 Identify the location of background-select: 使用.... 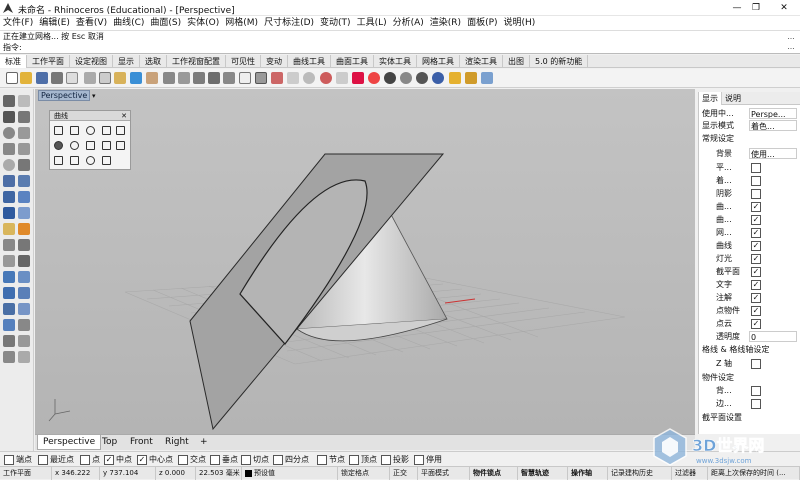
(773, 153).